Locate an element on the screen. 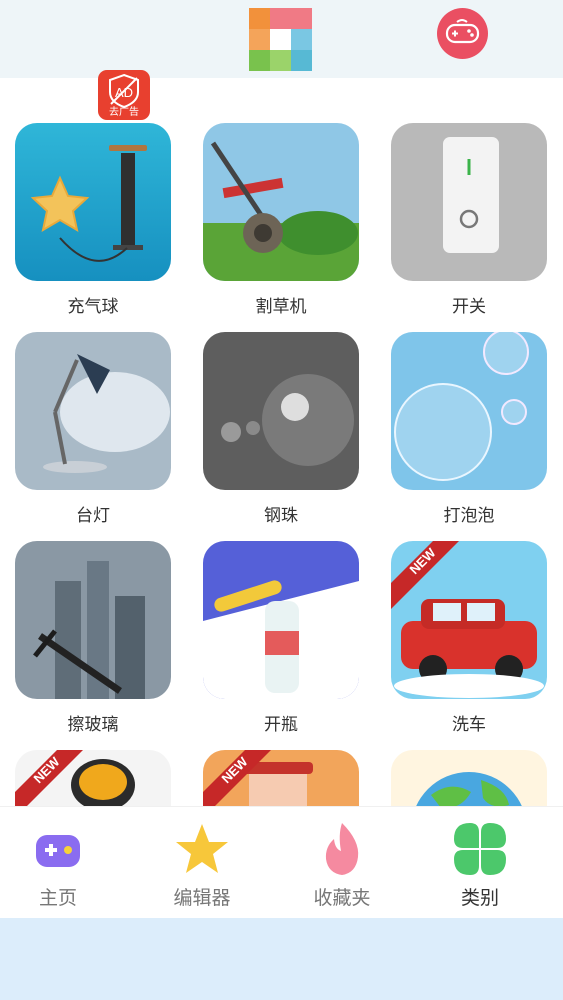  earth-icon is located at coordinates (469, 778).